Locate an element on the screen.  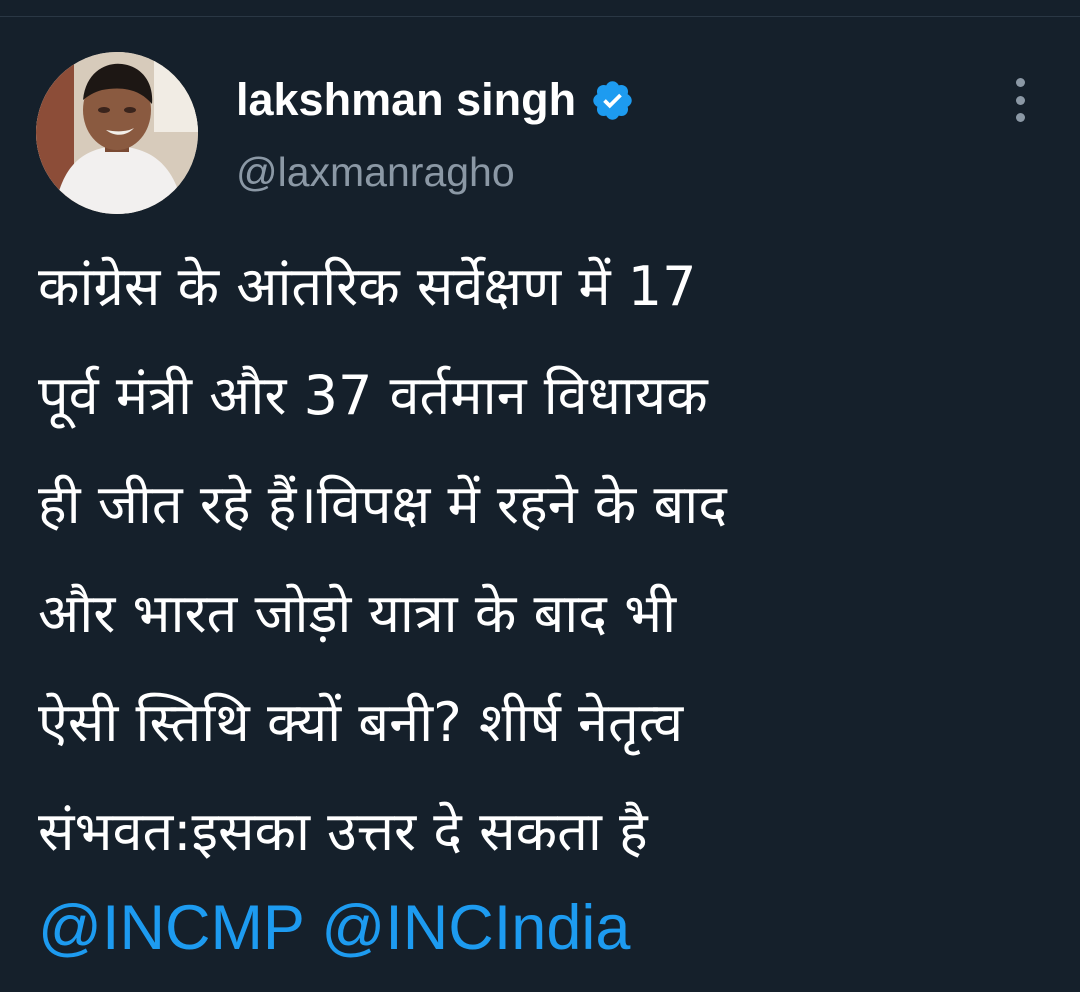
top-divider is located at coordinates (540, 16).